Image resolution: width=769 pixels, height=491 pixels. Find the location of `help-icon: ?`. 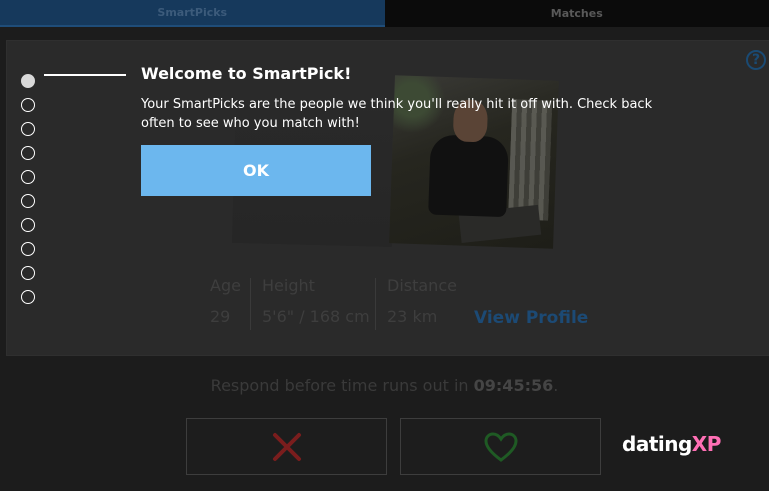

help-icon: ? is located at coordinates (756, 60).